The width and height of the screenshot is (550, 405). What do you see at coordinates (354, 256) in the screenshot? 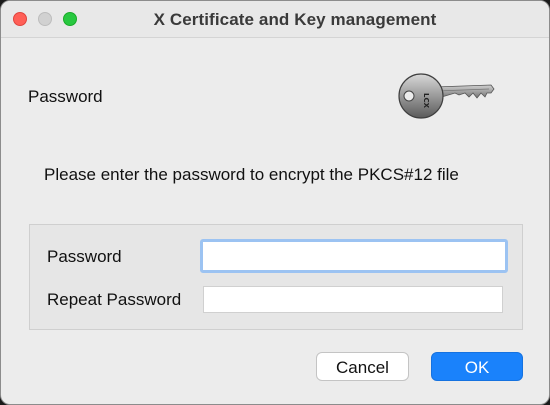
I see `password-field` at bounding box center [354, 256].